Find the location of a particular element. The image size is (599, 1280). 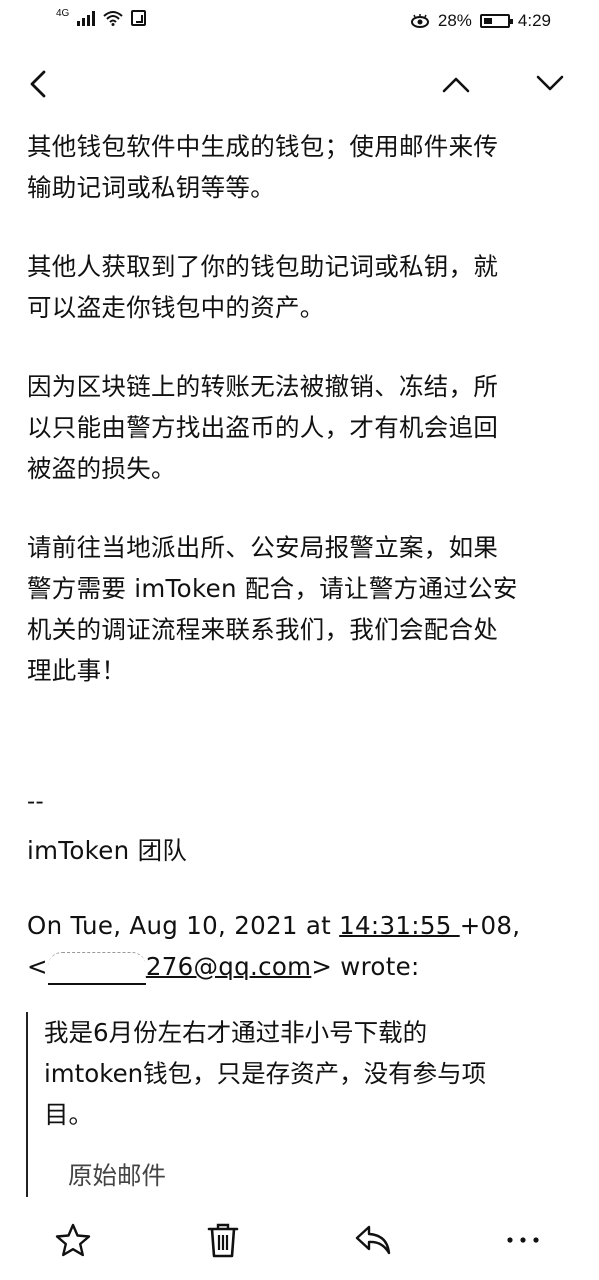

clock: 4:29 is located at coordinates (534, 20).